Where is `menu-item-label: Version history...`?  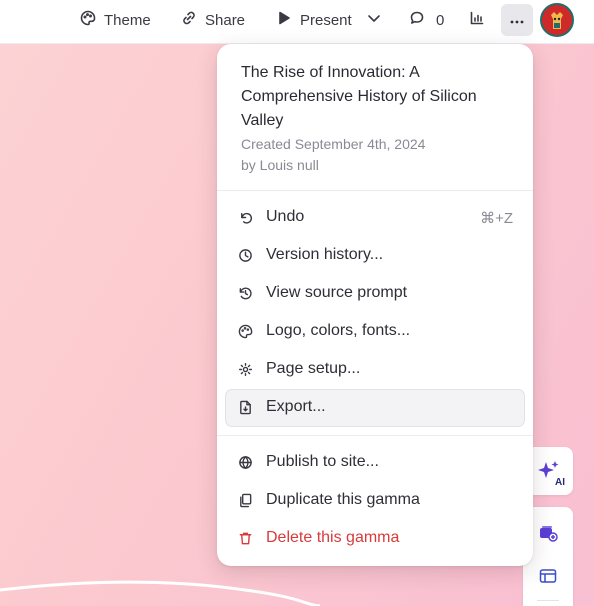
menu-item-label: Version history... is located at coordinates (325, 254).